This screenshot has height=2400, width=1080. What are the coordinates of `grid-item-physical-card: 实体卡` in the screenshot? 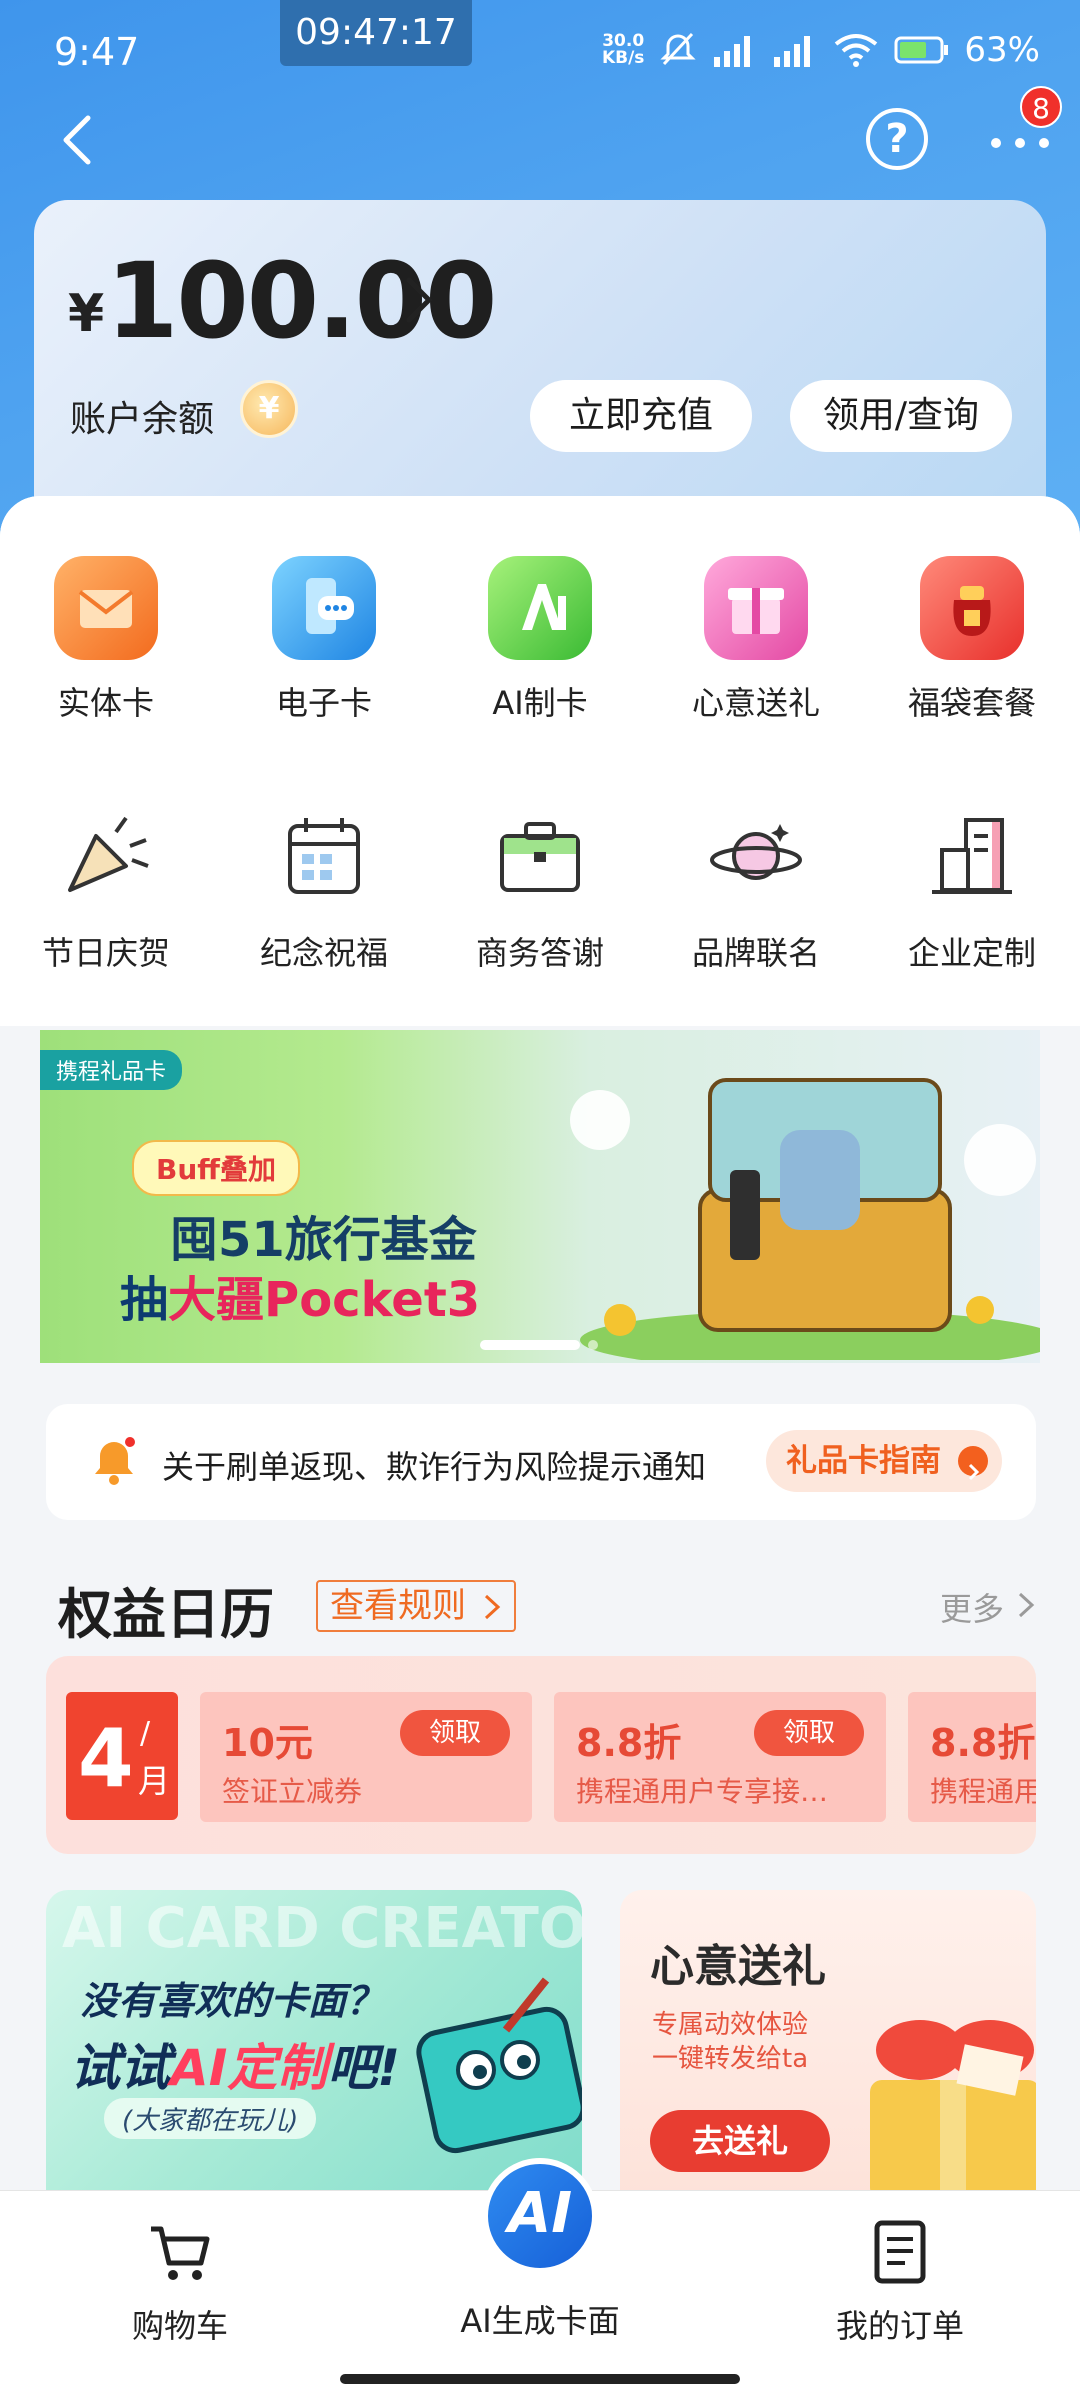 It's located at (106, 640).